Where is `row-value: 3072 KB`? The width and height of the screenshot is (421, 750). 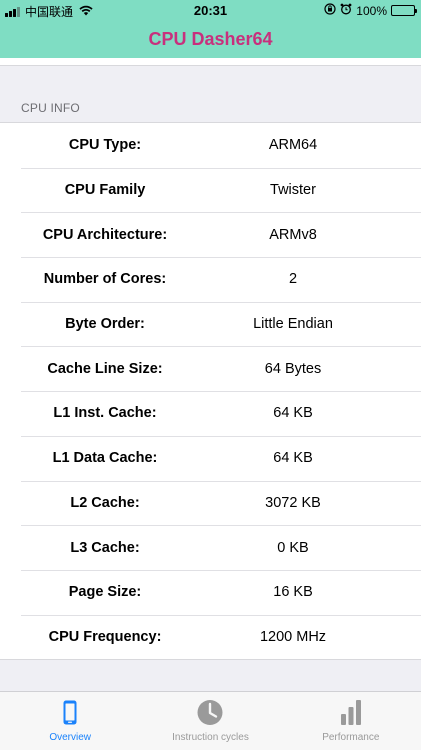 row-value: 3072 KB is located at coordinates (293, 502).